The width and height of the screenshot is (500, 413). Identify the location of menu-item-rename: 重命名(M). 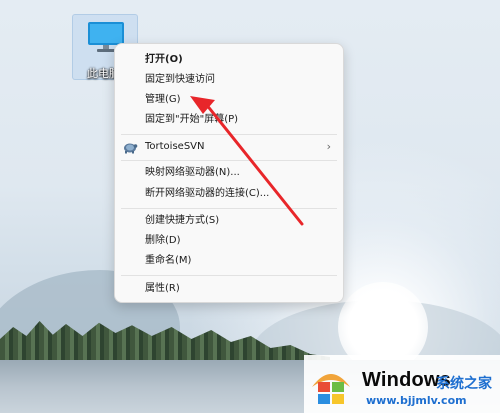
(229, 261).